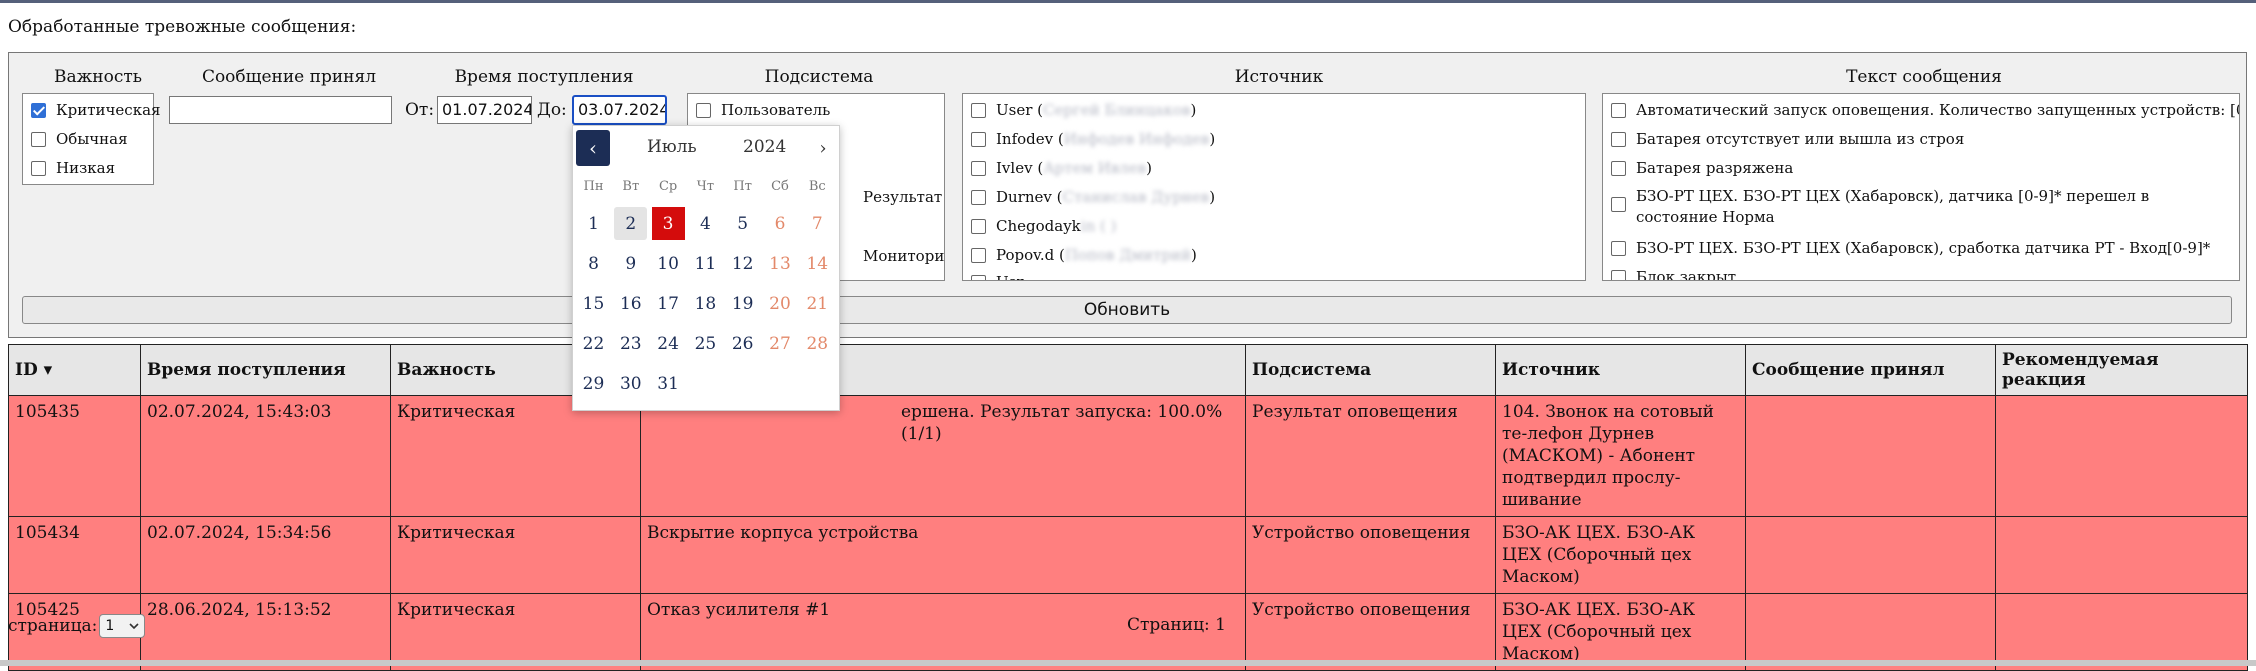  I want to click on date-from-input: 01.07.2024, so click(484, 110).